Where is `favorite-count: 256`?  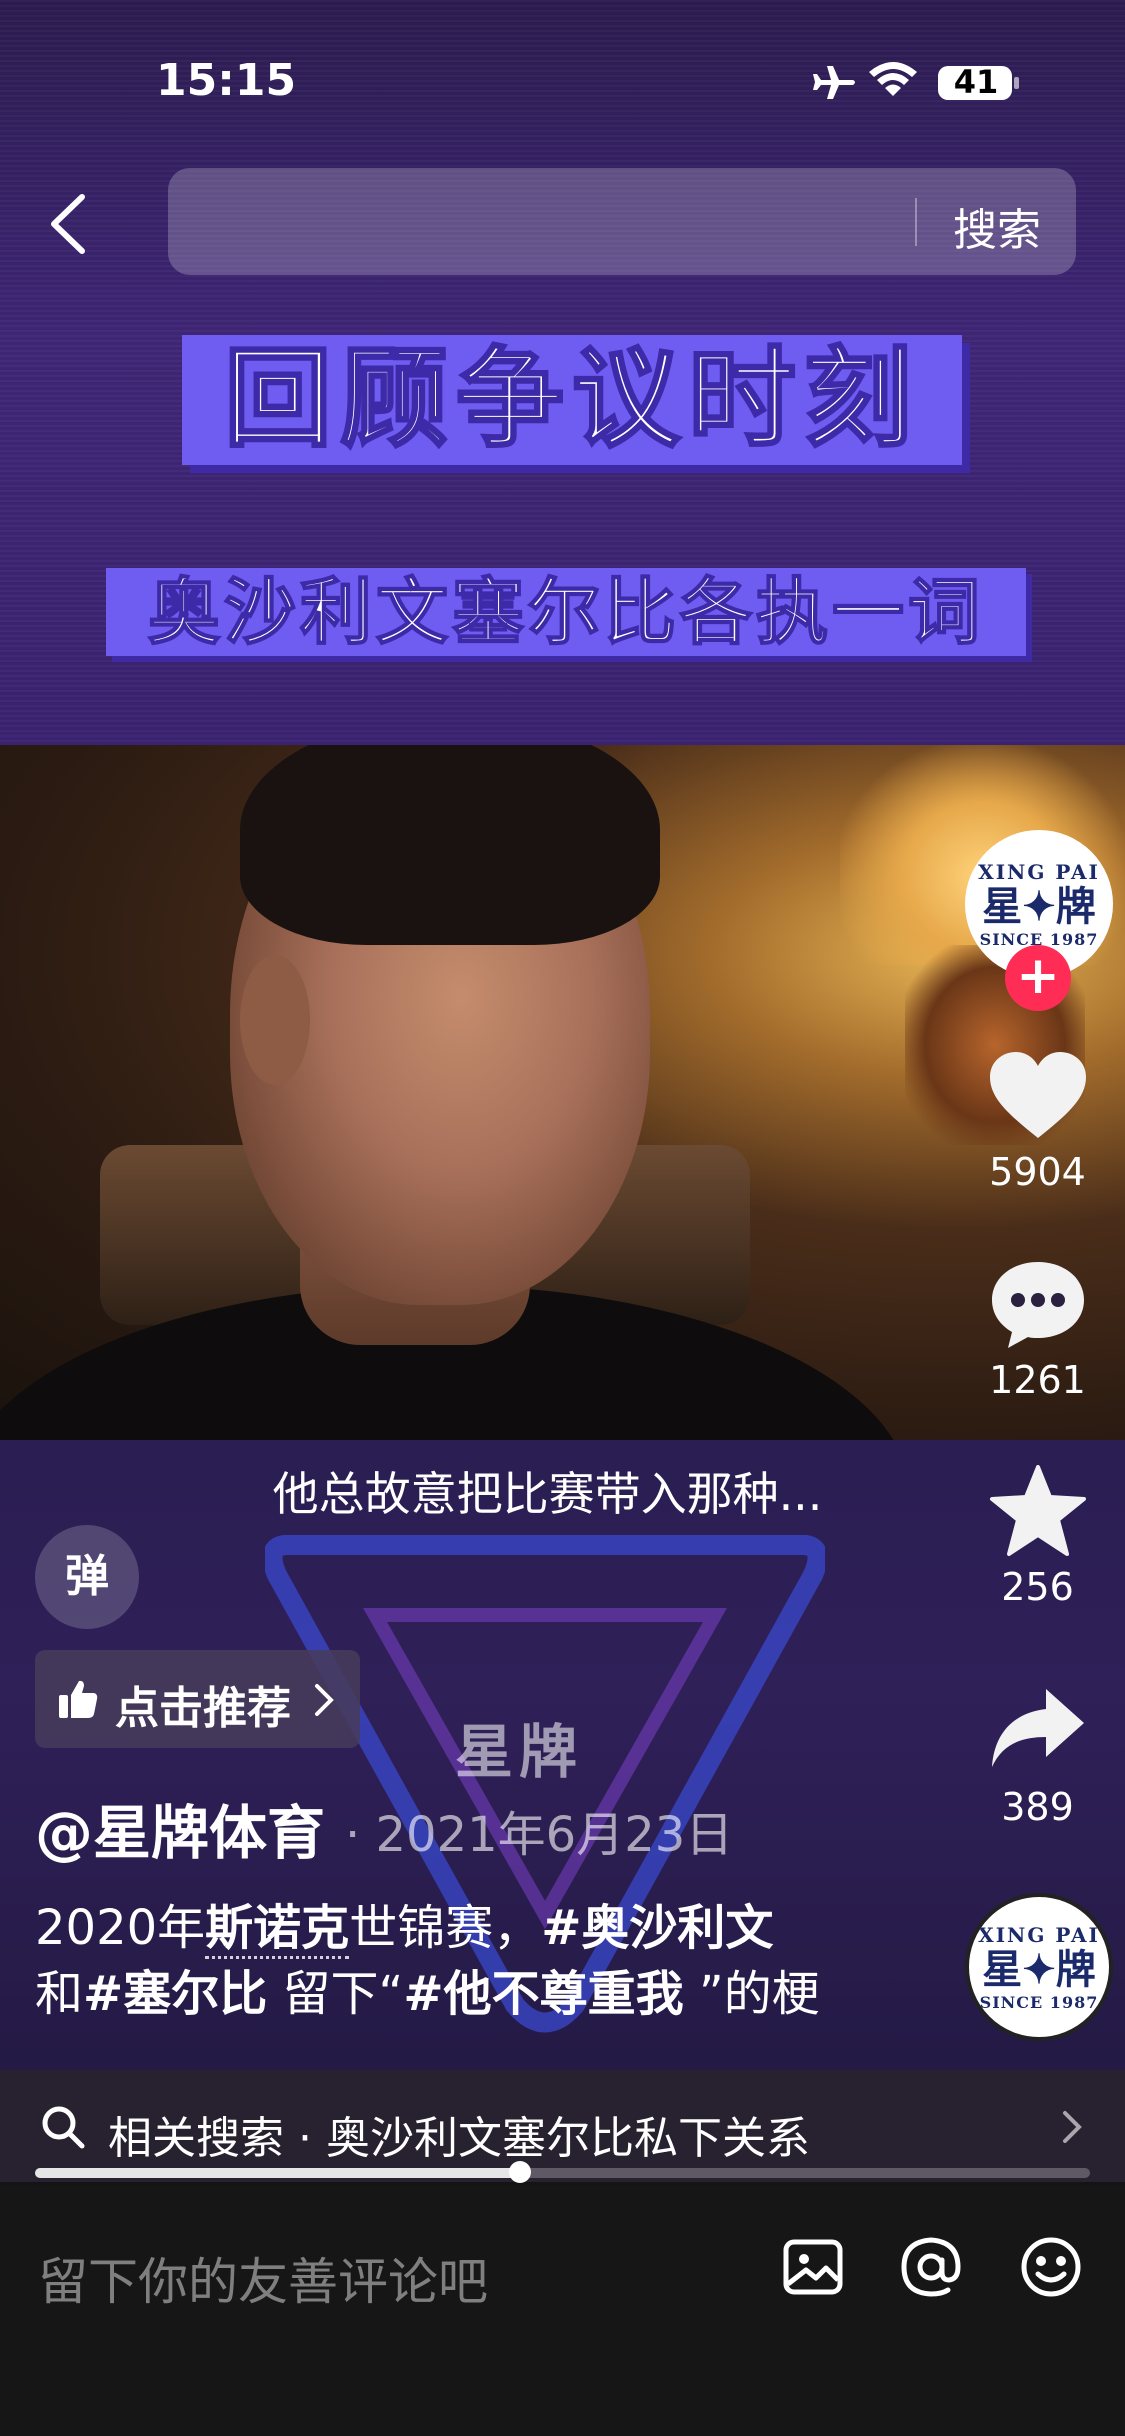 favorite-count: 256 is located at coordinates (1037, 1587).